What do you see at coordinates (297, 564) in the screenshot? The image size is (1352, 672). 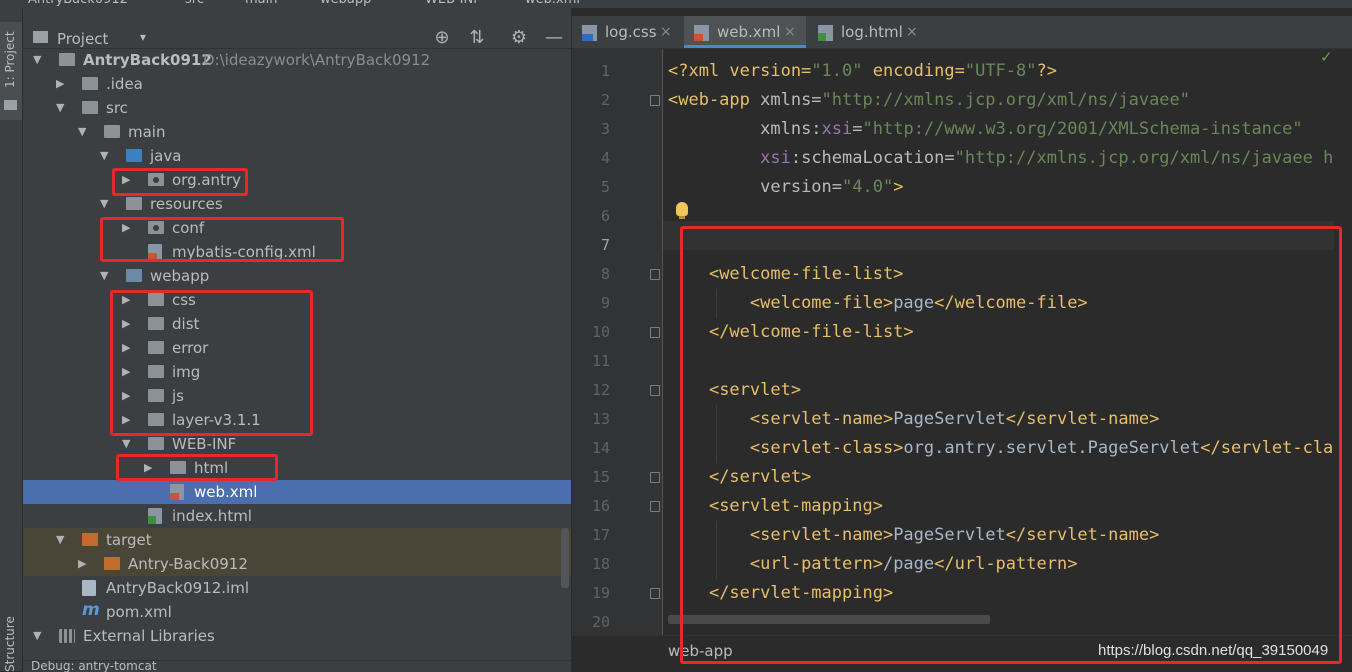 I see `tree-item-antry-back0912: ▶ Antry-Back0912` at bounding box center [297, 564].